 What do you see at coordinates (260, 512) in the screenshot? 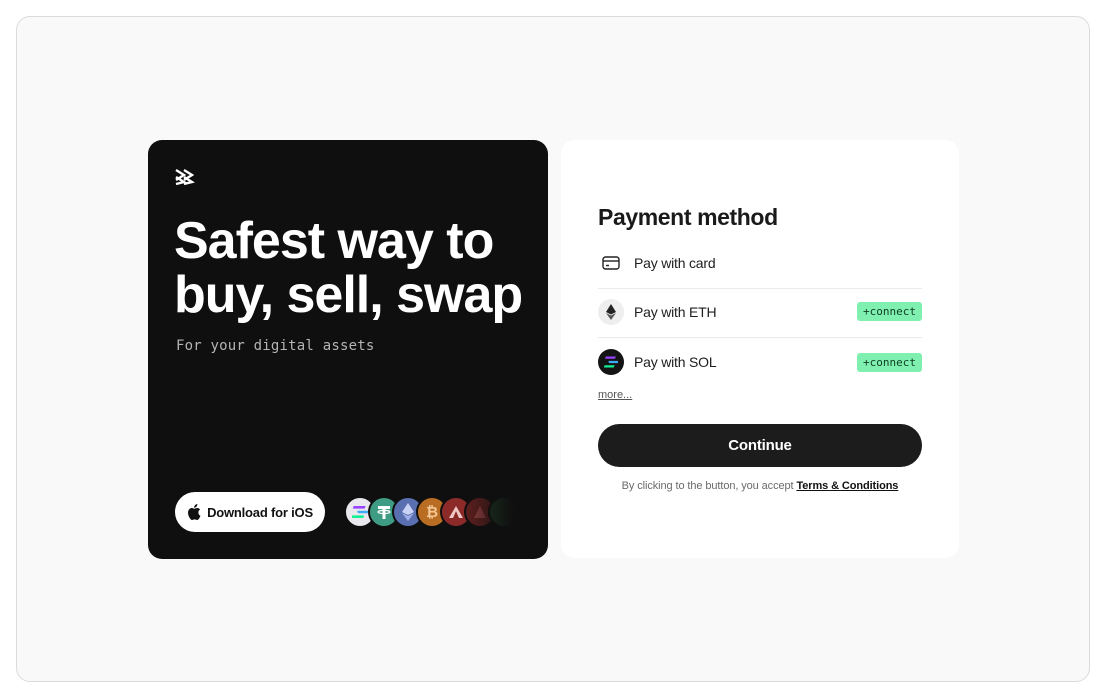
I see `download-ios-label: Download for iOS` at bounding box center [260, 512].